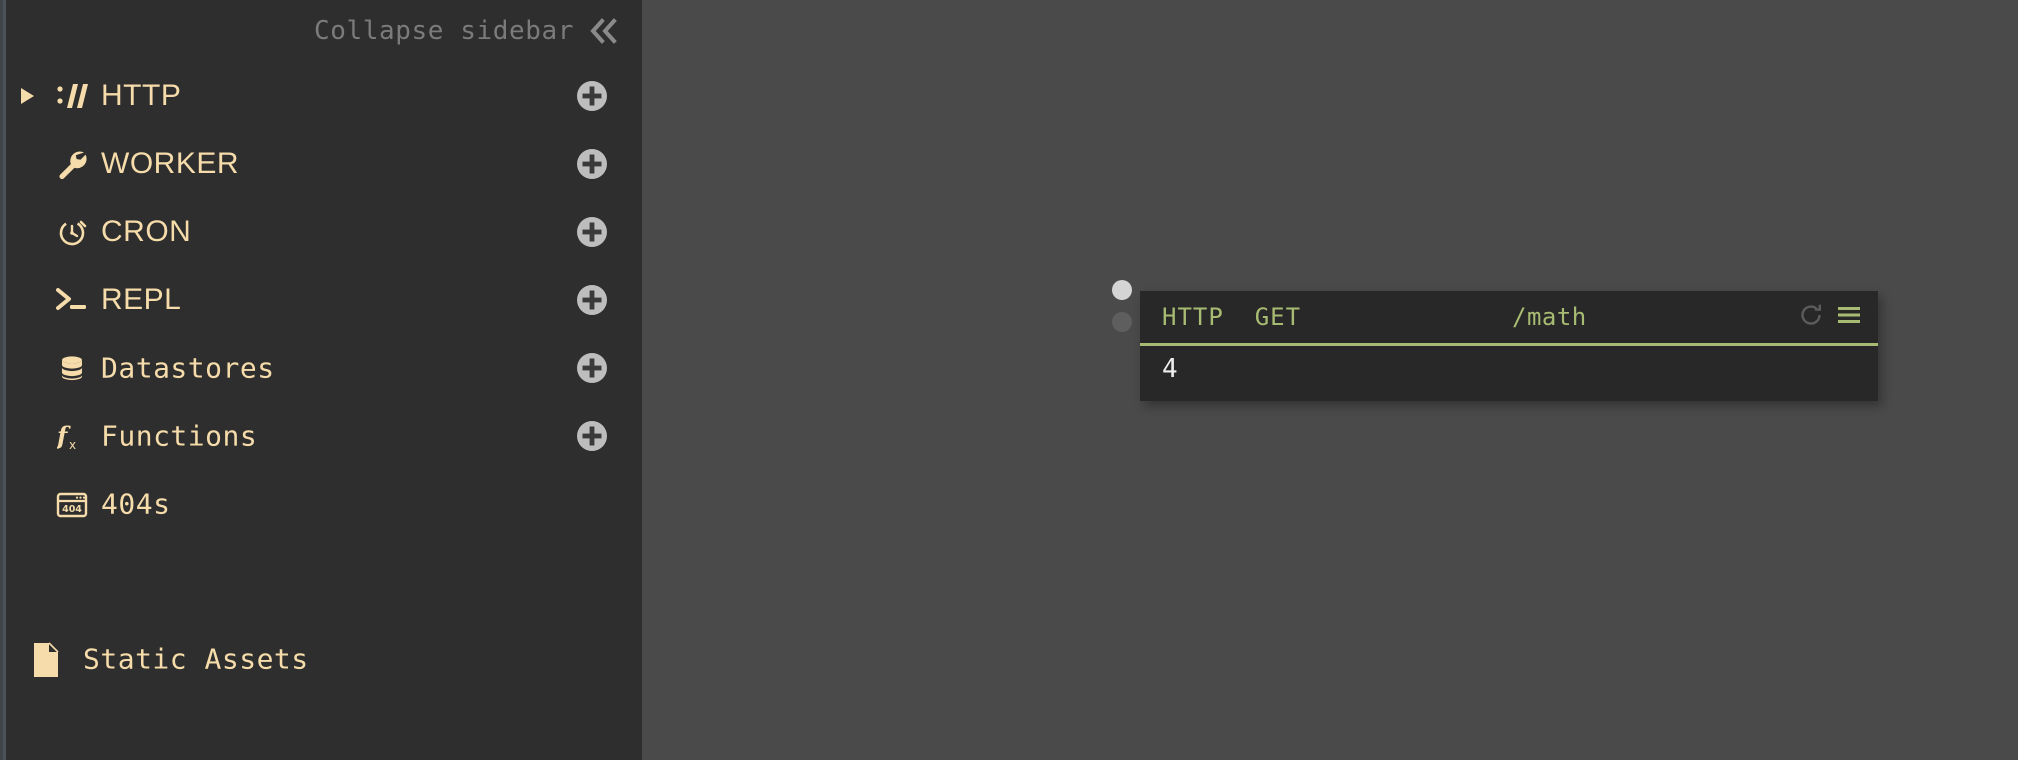 The image size is (2018, 760). Describe the element at coordinates (72, 164) in the screenshot. I see `wrench-icon` at that location.